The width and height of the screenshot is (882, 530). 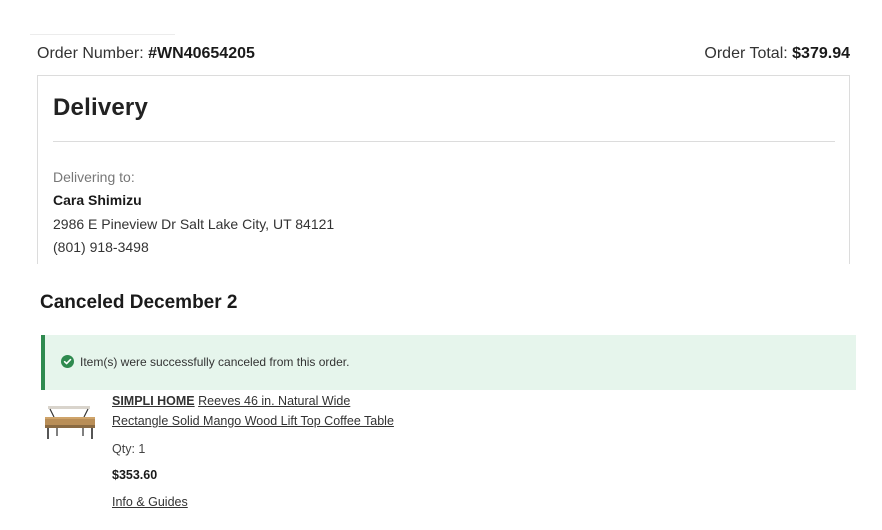 I want to click on delivering-to-label: Delivering to:, so click(x=94, y=177).